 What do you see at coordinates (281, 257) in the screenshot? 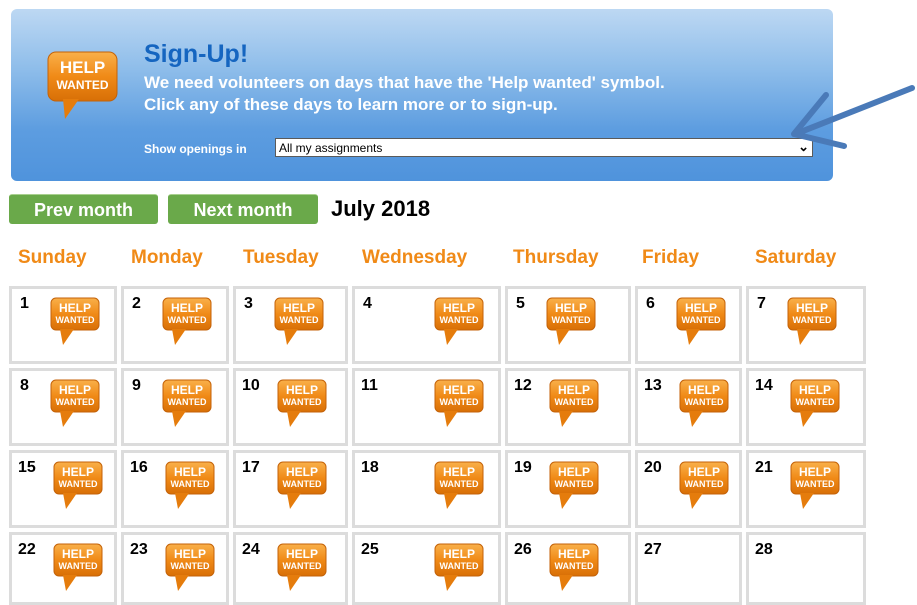
I see `weekday-tuesday: Tuesday` at bounding box center [281, 257].